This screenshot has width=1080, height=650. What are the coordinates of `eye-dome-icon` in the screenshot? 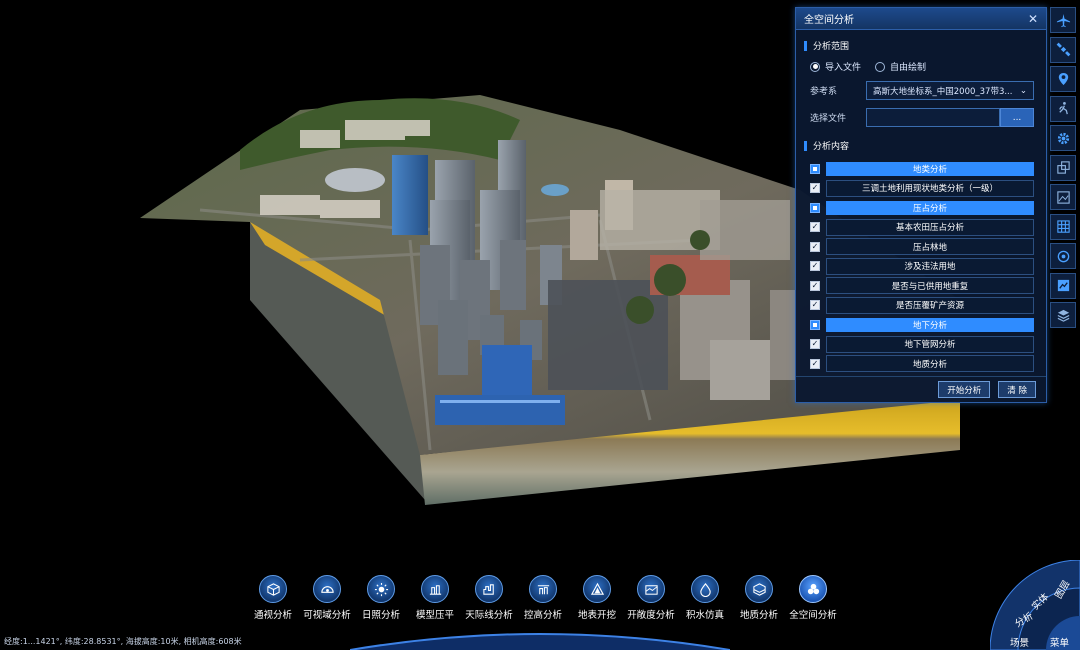 It's located at (327, 589).